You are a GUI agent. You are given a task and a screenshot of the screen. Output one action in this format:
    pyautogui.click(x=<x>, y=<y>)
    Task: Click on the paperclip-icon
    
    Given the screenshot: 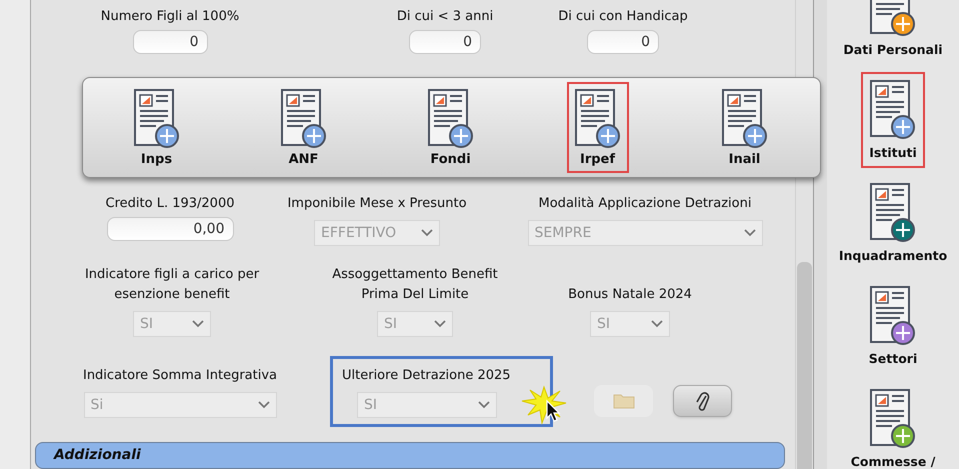 What is the action you would take?
    pyautogui.click(x=703, y=401)
    